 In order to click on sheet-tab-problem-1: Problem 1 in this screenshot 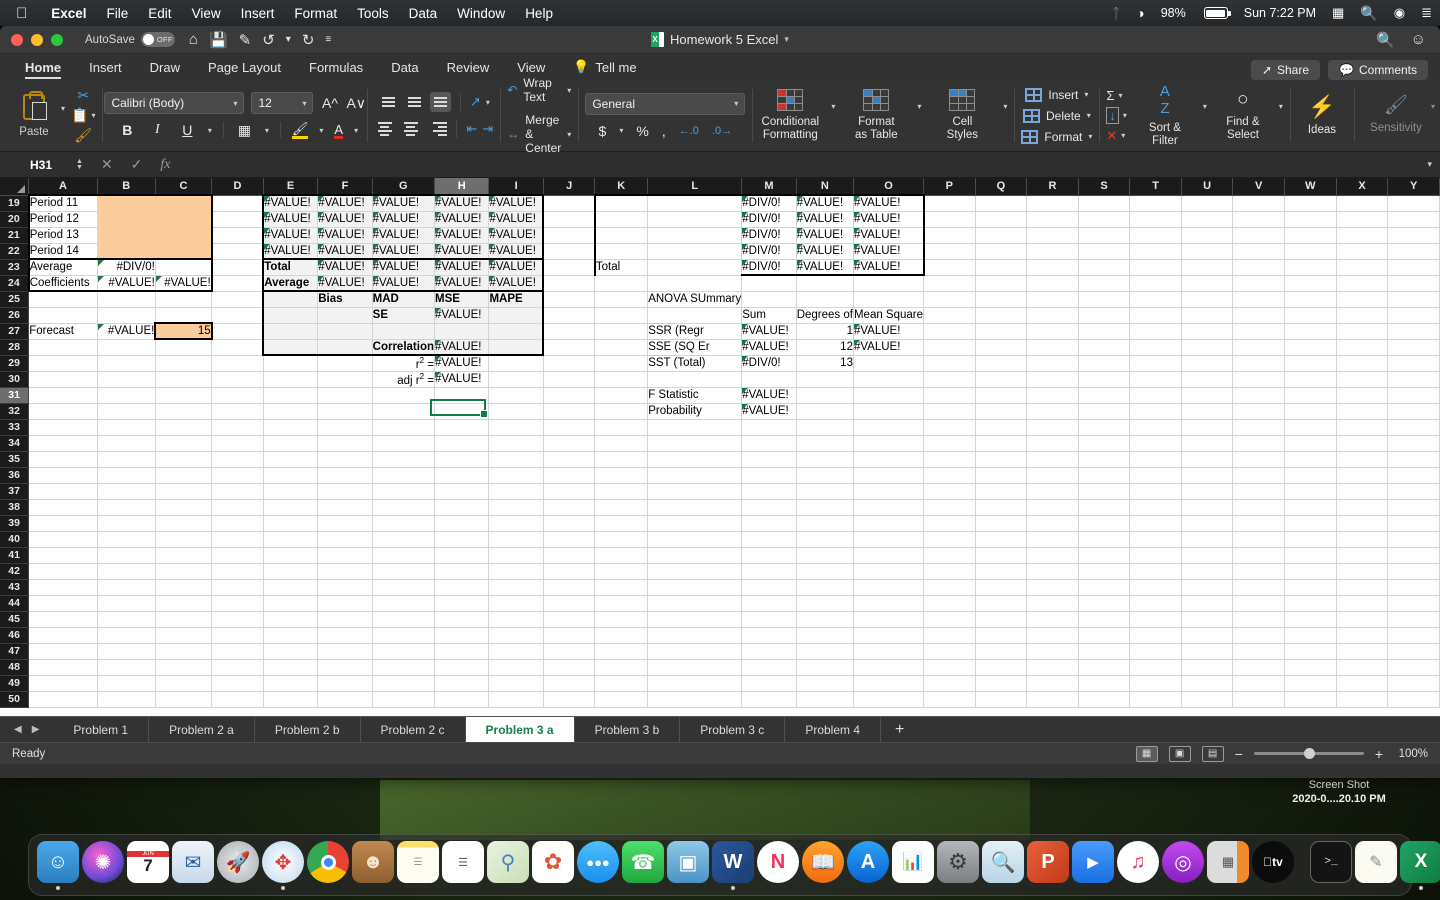, I will do `click(101, 729)`.